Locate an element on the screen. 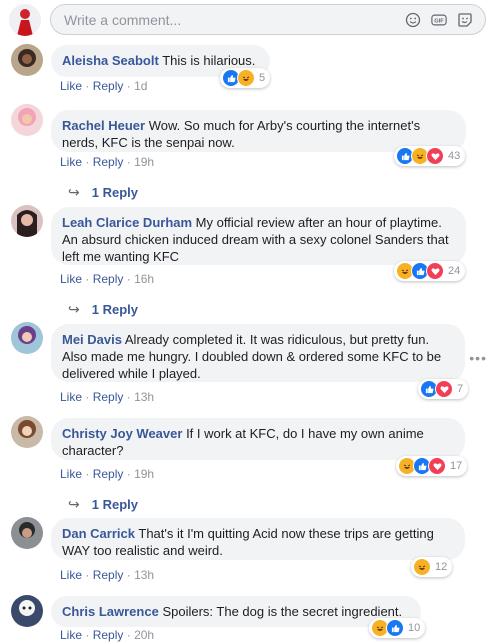  timestamp: 20h is located at coordinates (144, 635).